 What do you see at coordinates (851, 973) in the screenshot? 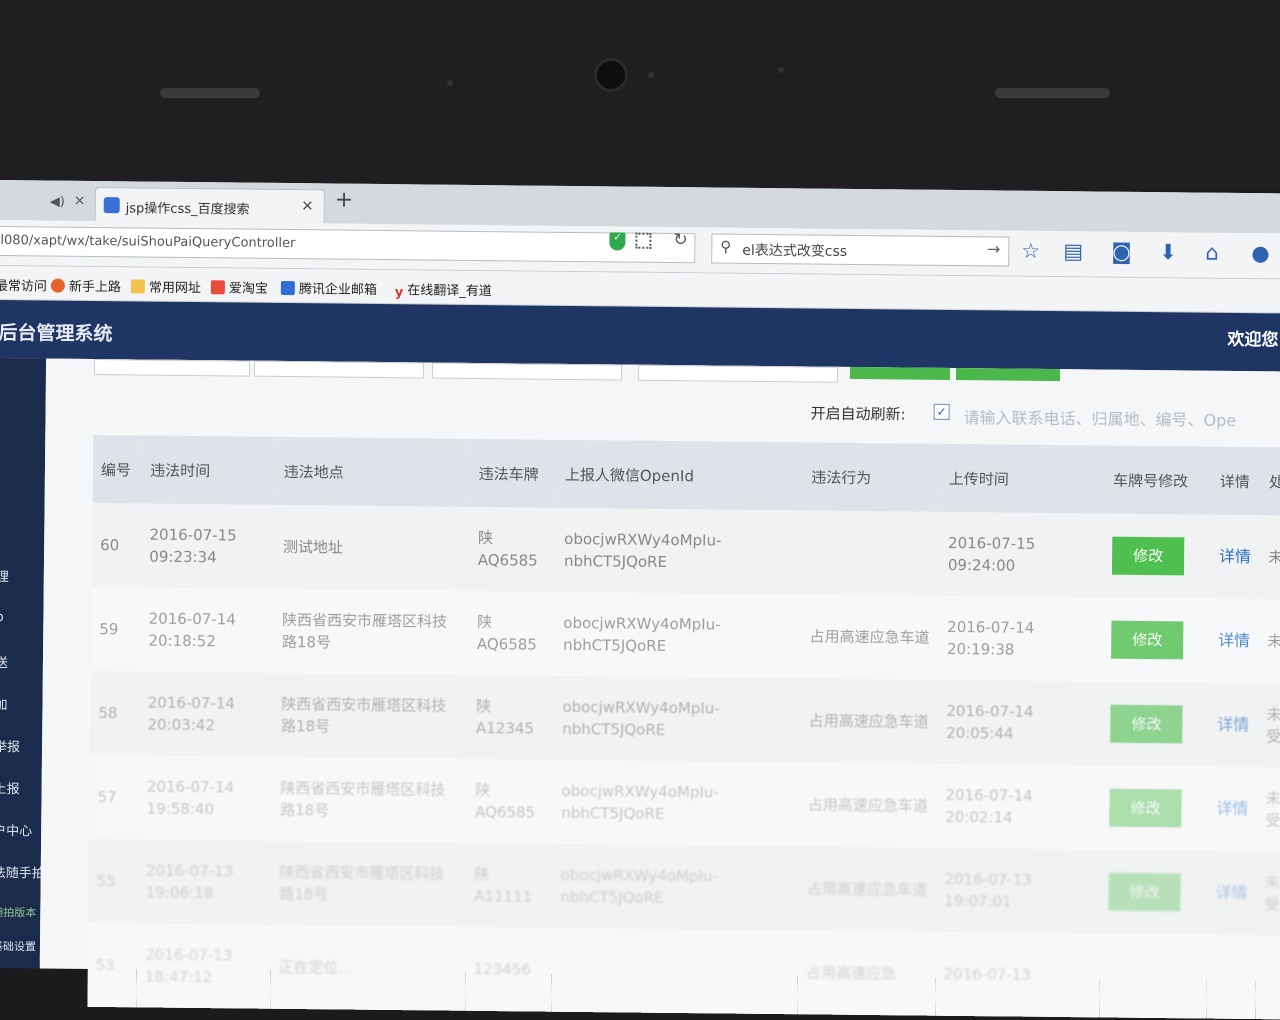
I see `cell-behavior: 占用高速应急` at bounding box center [851, 973].